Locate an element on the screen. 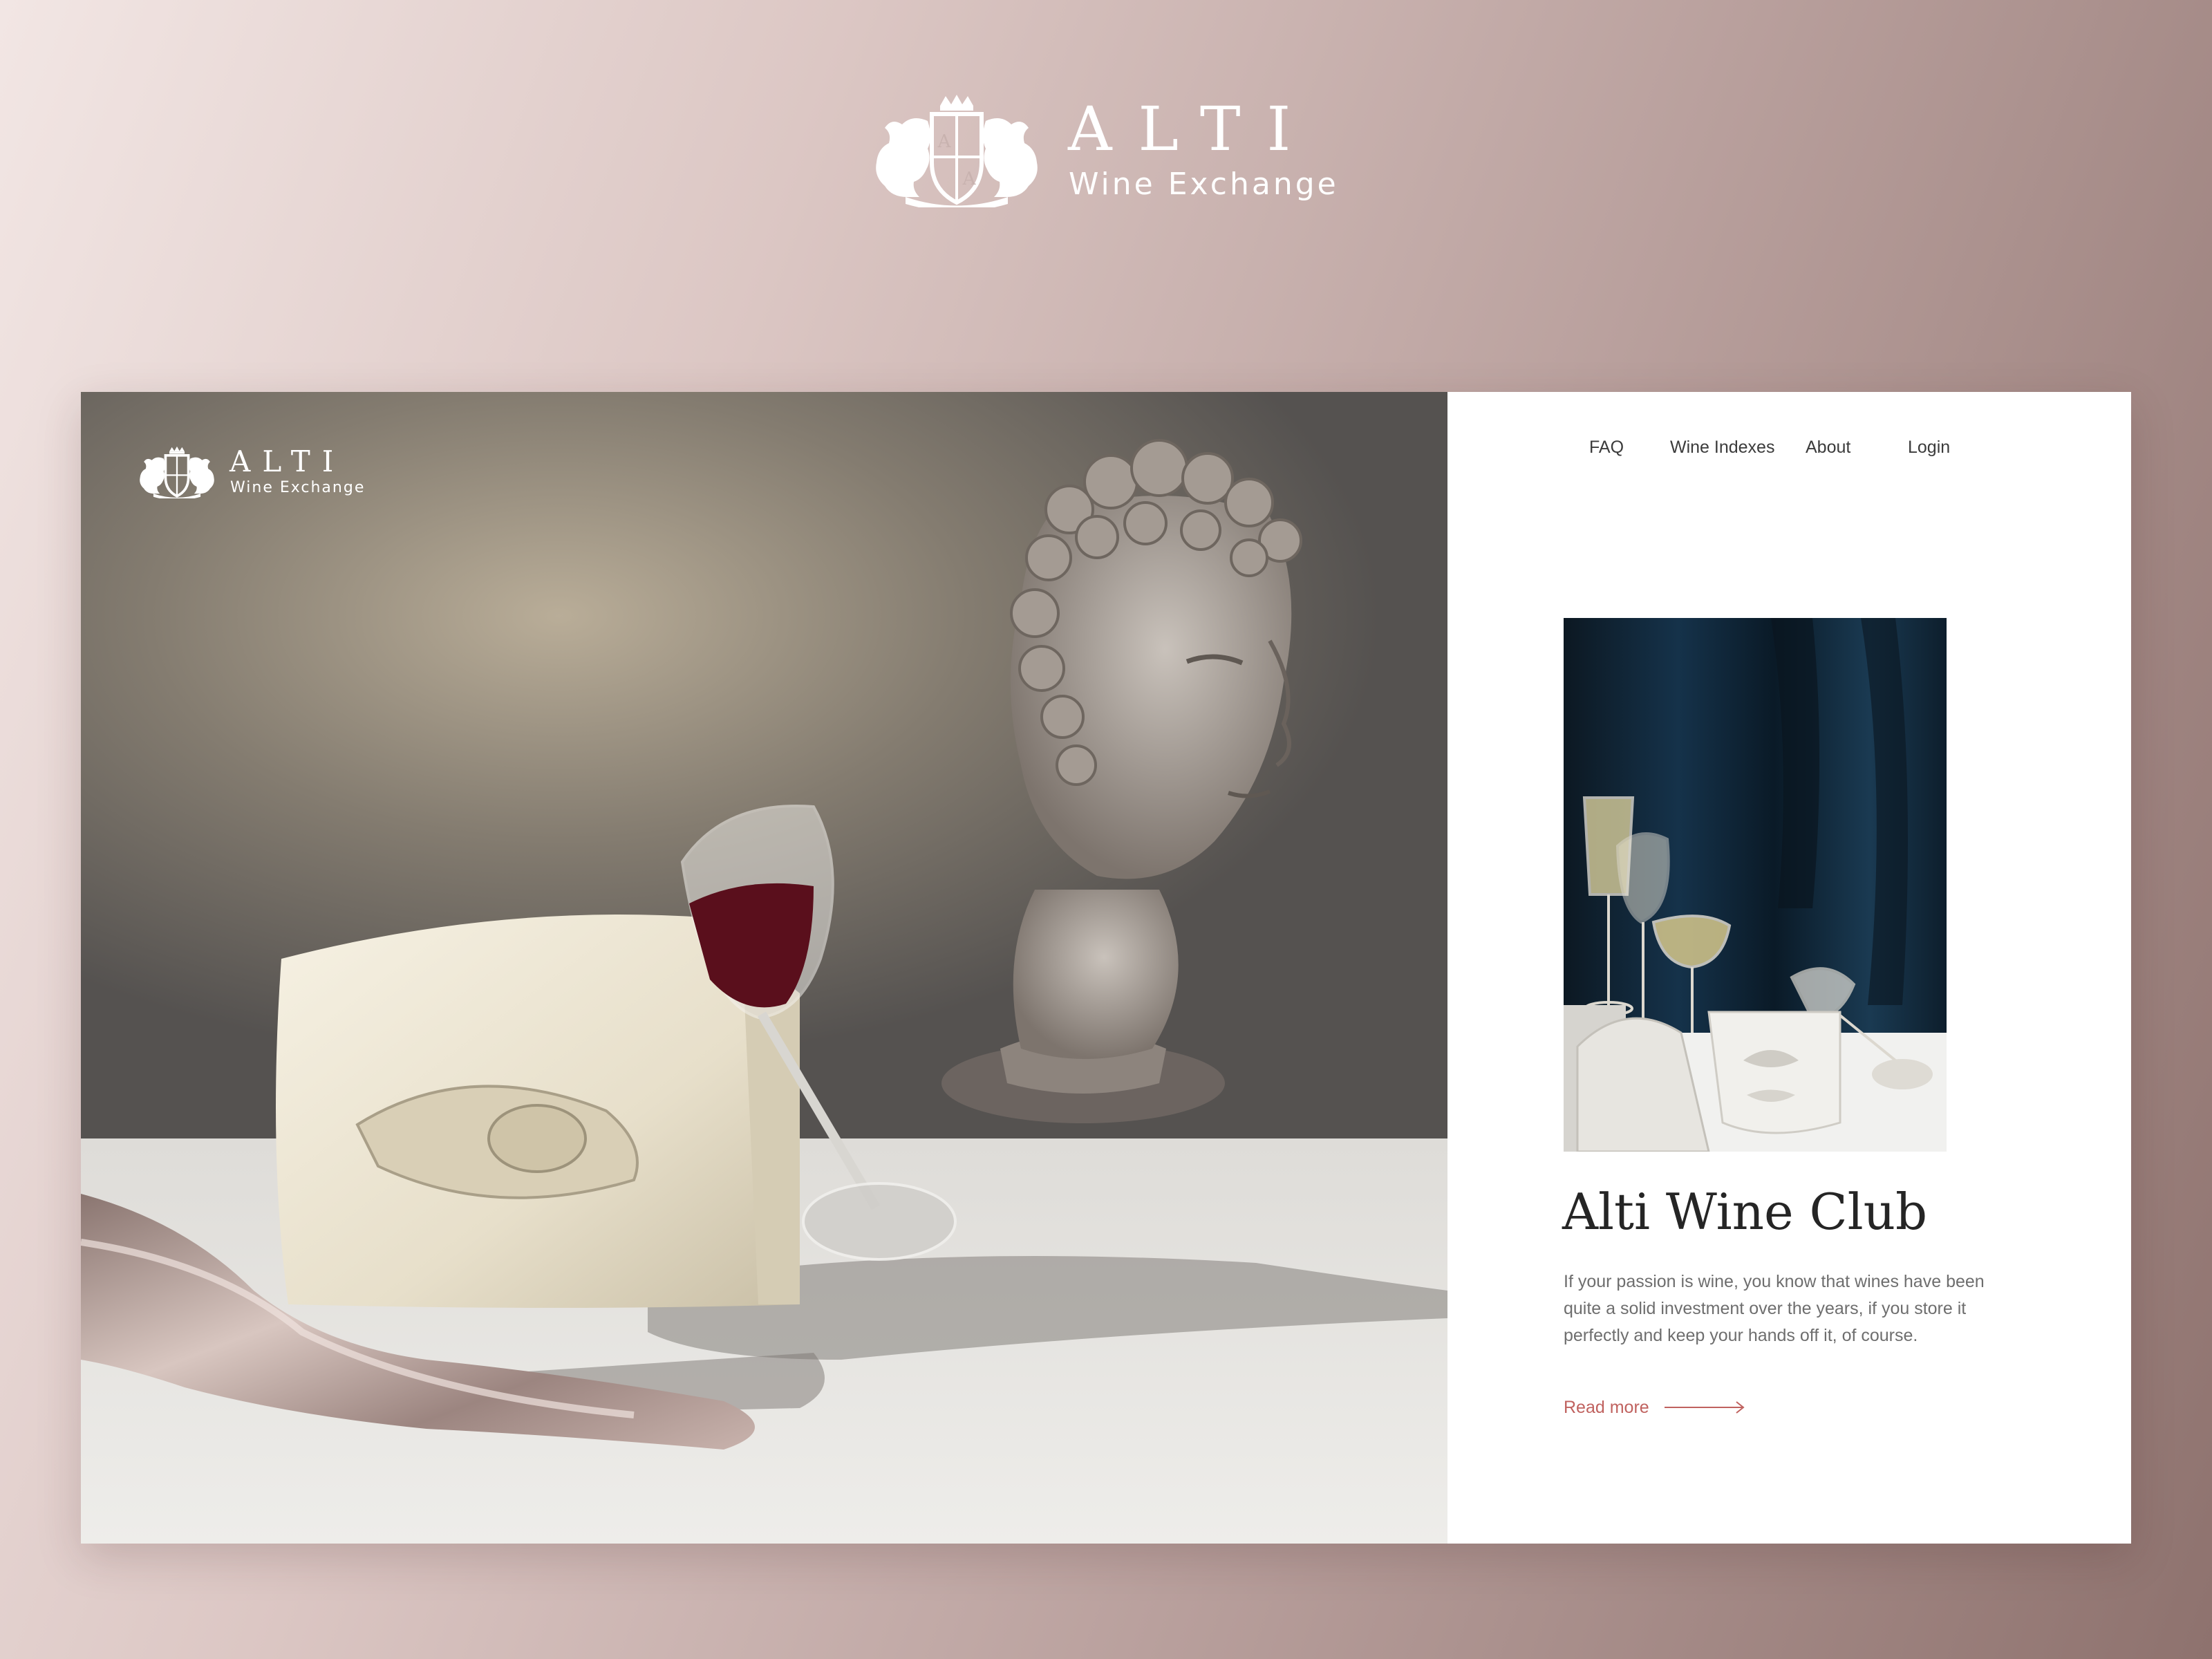 The image size is (2212, 1659). read-more-link: Read more is located at coordinates (1655, 1407).